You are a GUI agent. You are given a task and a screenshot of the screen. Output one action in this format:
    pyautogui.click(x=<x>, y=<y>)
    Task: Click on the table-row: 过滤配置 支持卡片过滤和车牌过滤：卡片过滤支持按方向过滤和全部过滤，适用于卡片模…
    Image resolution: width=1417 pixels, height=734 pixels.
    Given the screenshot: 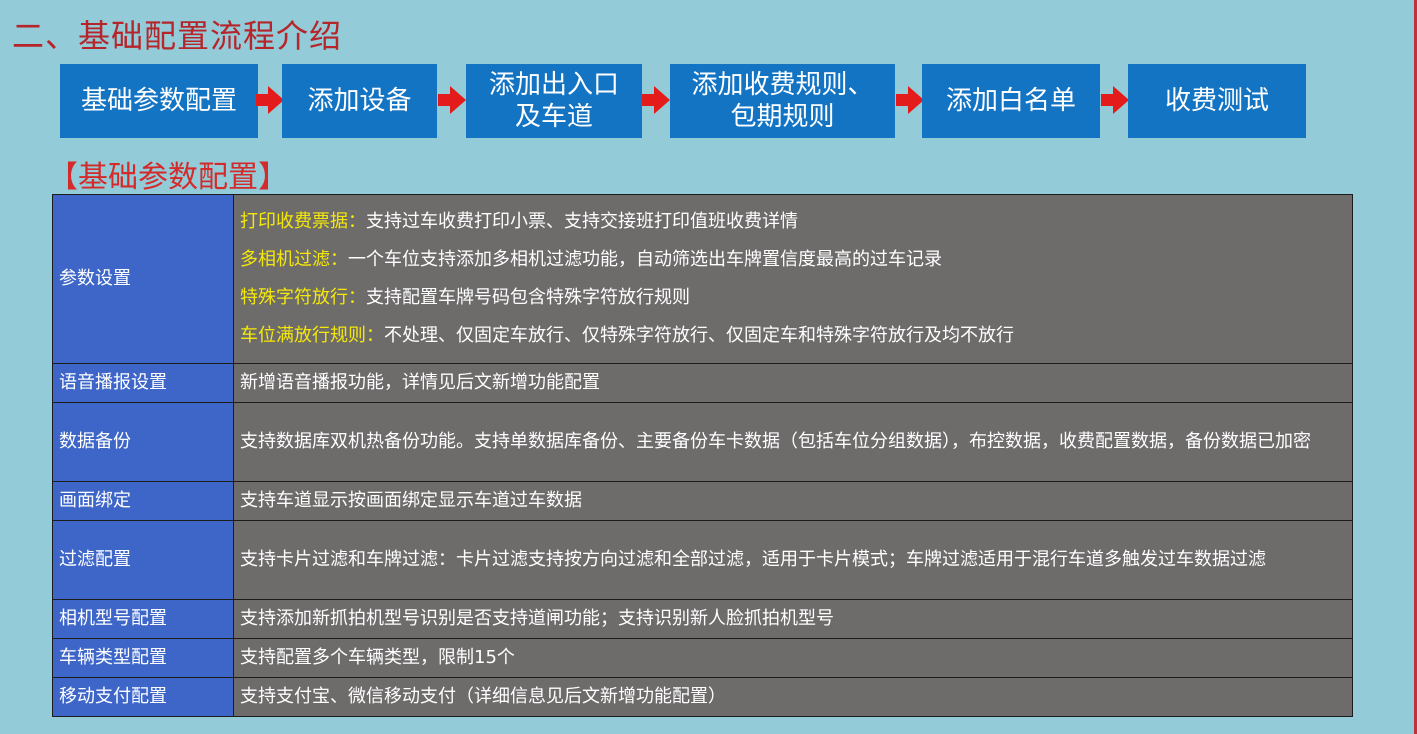 What is the action you would take?
    pyautogui.click(x=702, y=560)
    